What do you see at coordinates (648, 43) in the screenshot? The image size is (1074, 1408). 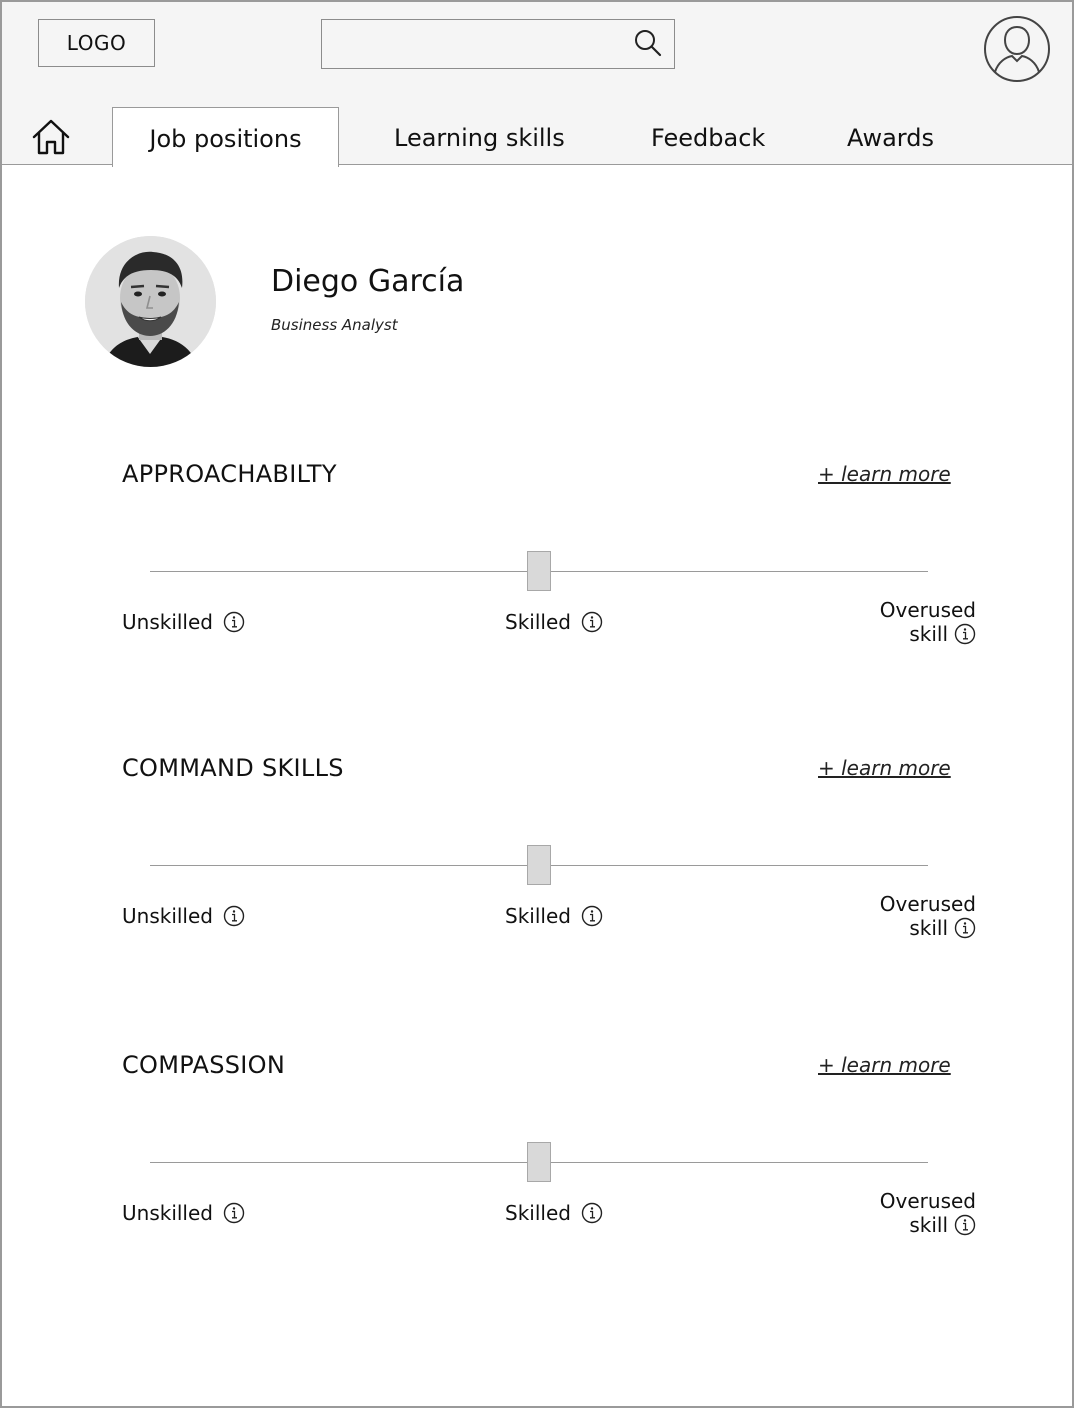 I see `search-icon` at bounding box center [648, 43].